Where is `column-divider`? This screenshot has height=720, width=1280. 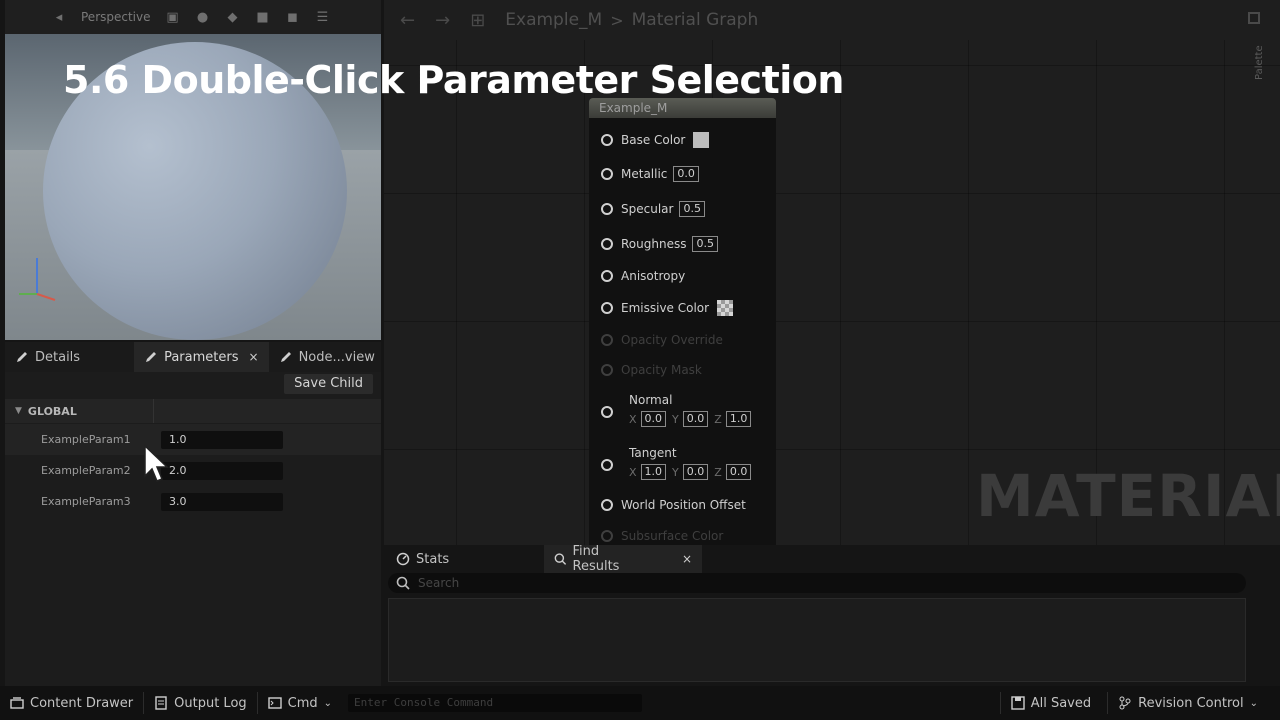 column-divider is located at coordinates (153, 411).